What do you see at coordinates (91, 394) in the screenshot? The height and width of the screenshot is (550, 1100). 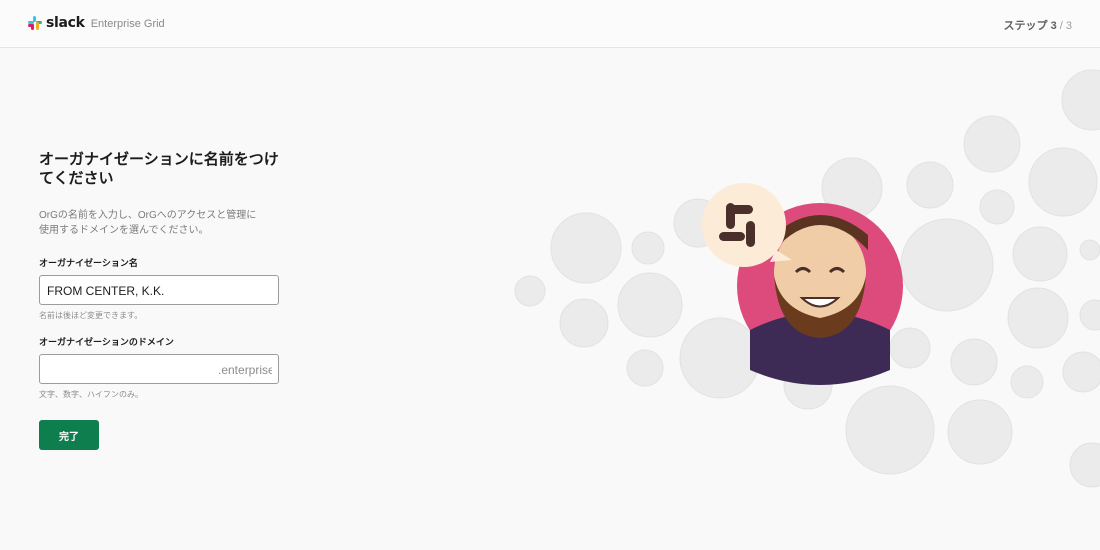 I see `domain-hint: 文字、数字、ハイフンのみ。` at bounding box center [91, 394].